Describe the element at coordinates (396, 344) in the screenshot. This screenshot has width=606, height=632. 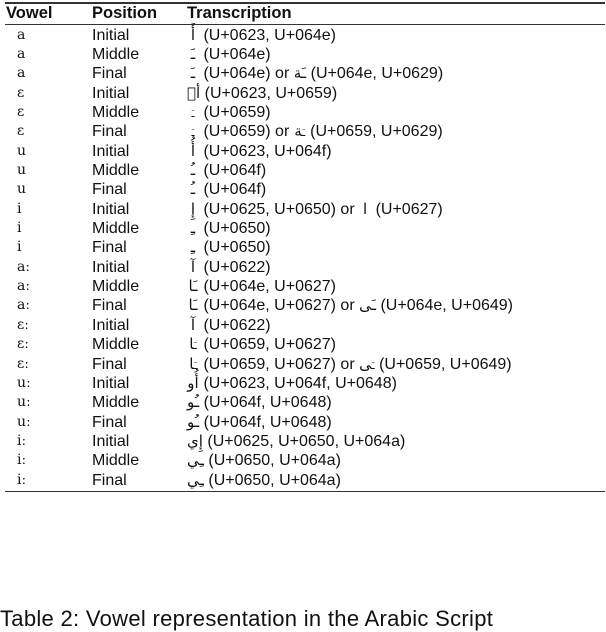
I see `cell-transcription: ـٙا (U+0659, U+0627)` at that location.